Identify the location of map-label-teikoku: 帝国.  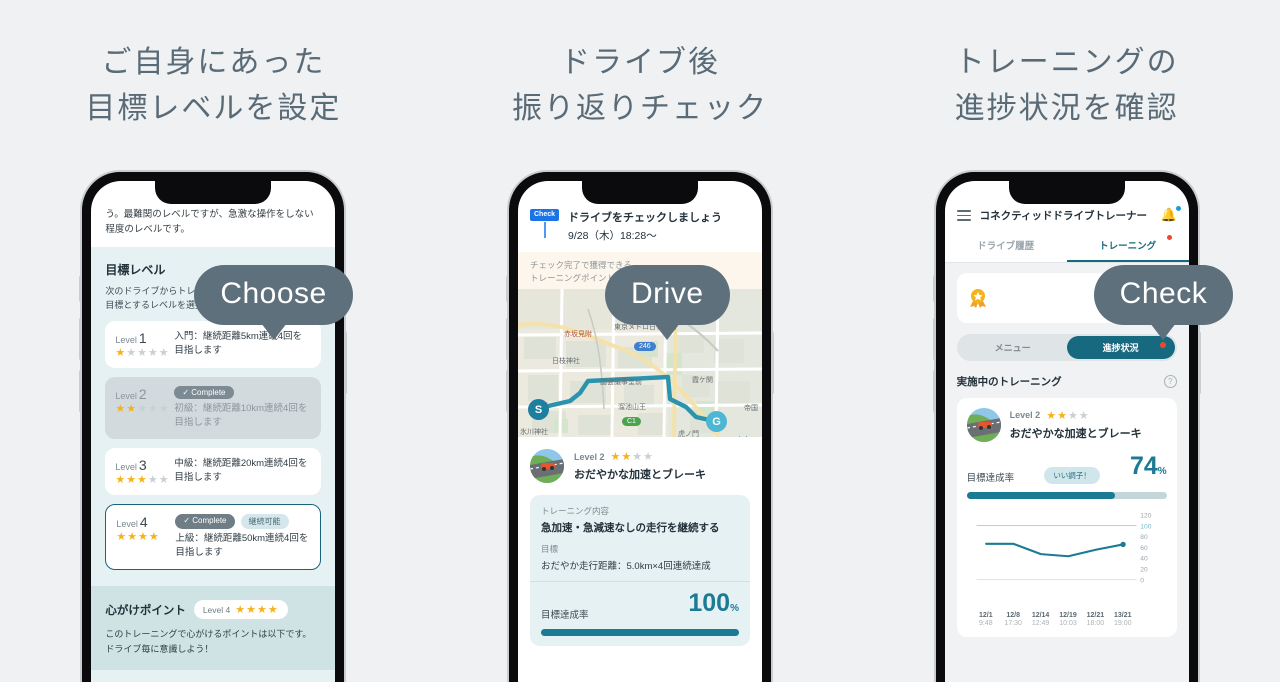
(751, 408).